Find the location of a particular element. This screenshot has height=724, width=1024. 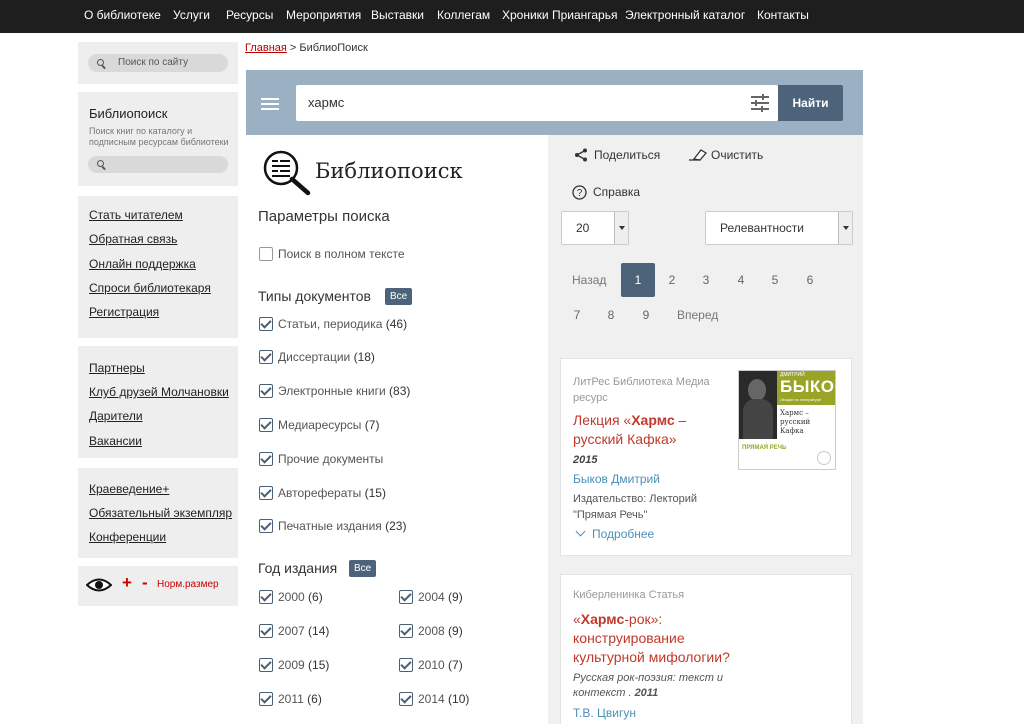

link-feedback: Обратная связь is located at coordinates (133, 239).